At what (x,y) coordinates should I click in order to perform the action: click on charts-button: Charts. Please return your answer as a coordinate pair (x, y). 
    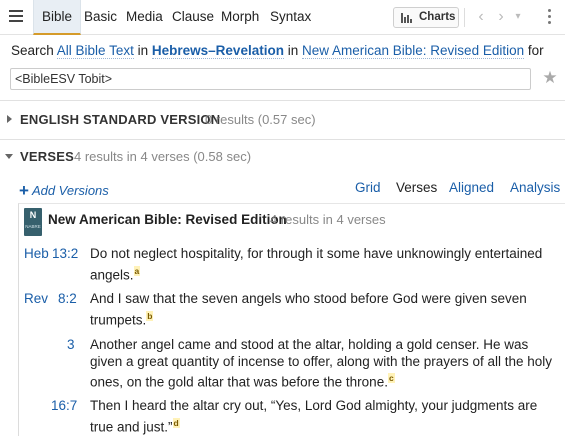
    Looking at the image, I should click on (426, 17).